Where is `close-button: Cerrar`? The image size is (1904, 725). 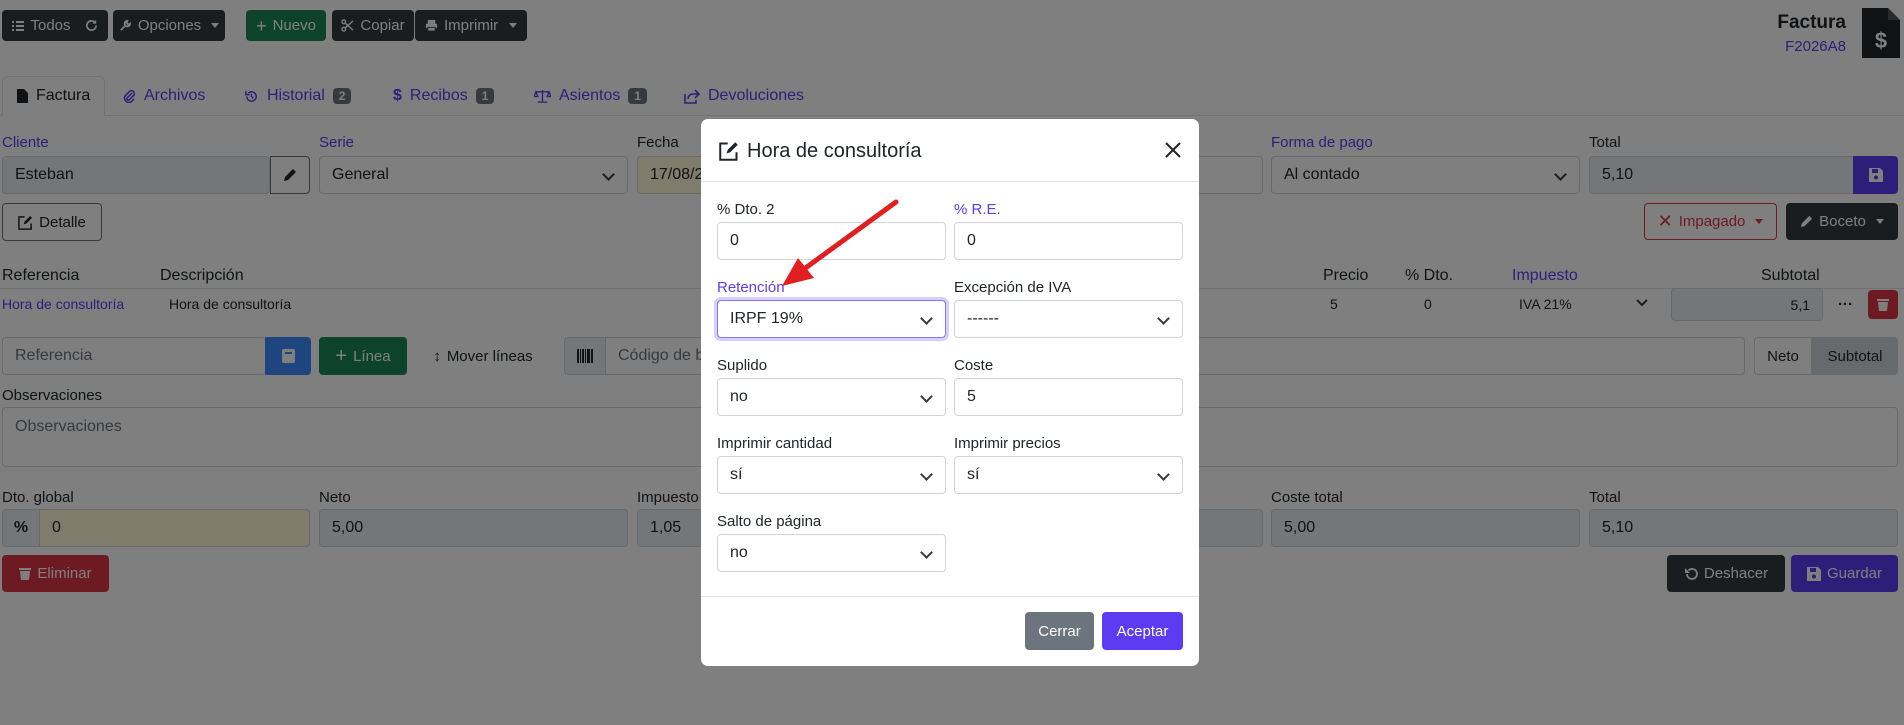 close-button: Cerrar is located at coordinates (1059, 631).